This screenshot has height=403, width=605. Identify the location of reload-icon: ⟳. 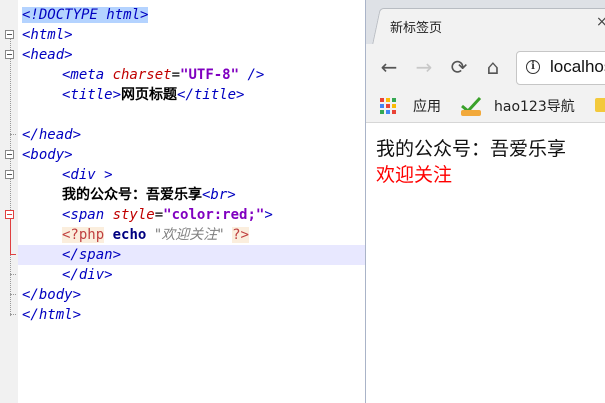
(459, 67).